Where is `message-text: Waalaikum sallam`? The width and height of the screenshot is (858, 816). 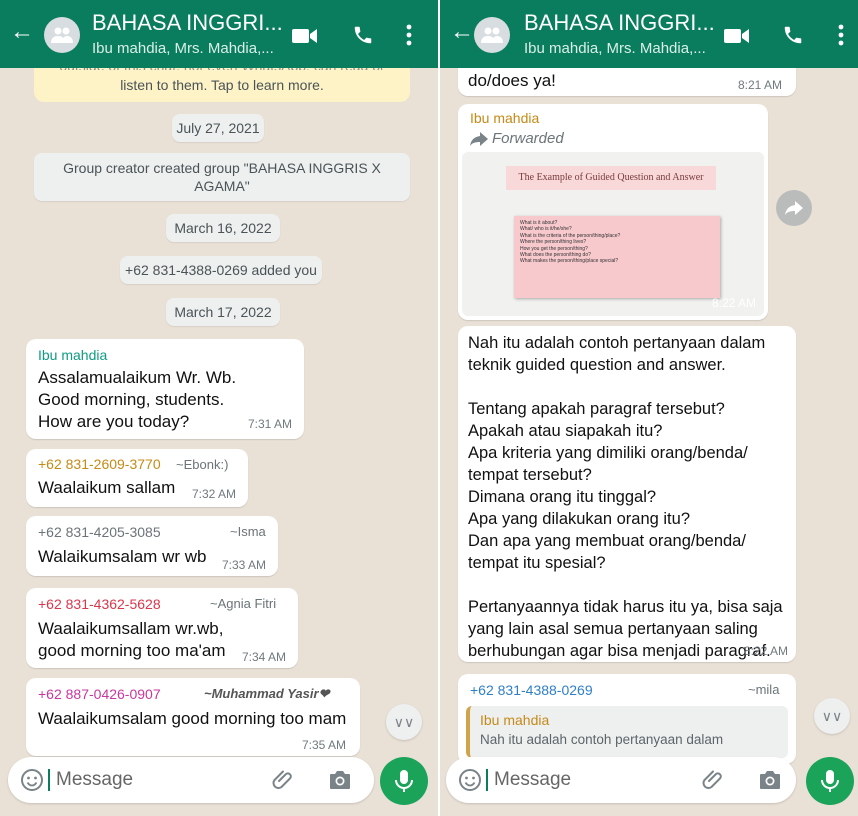
message-text: Waalaikum sallam is located at coordinates (107, 487).